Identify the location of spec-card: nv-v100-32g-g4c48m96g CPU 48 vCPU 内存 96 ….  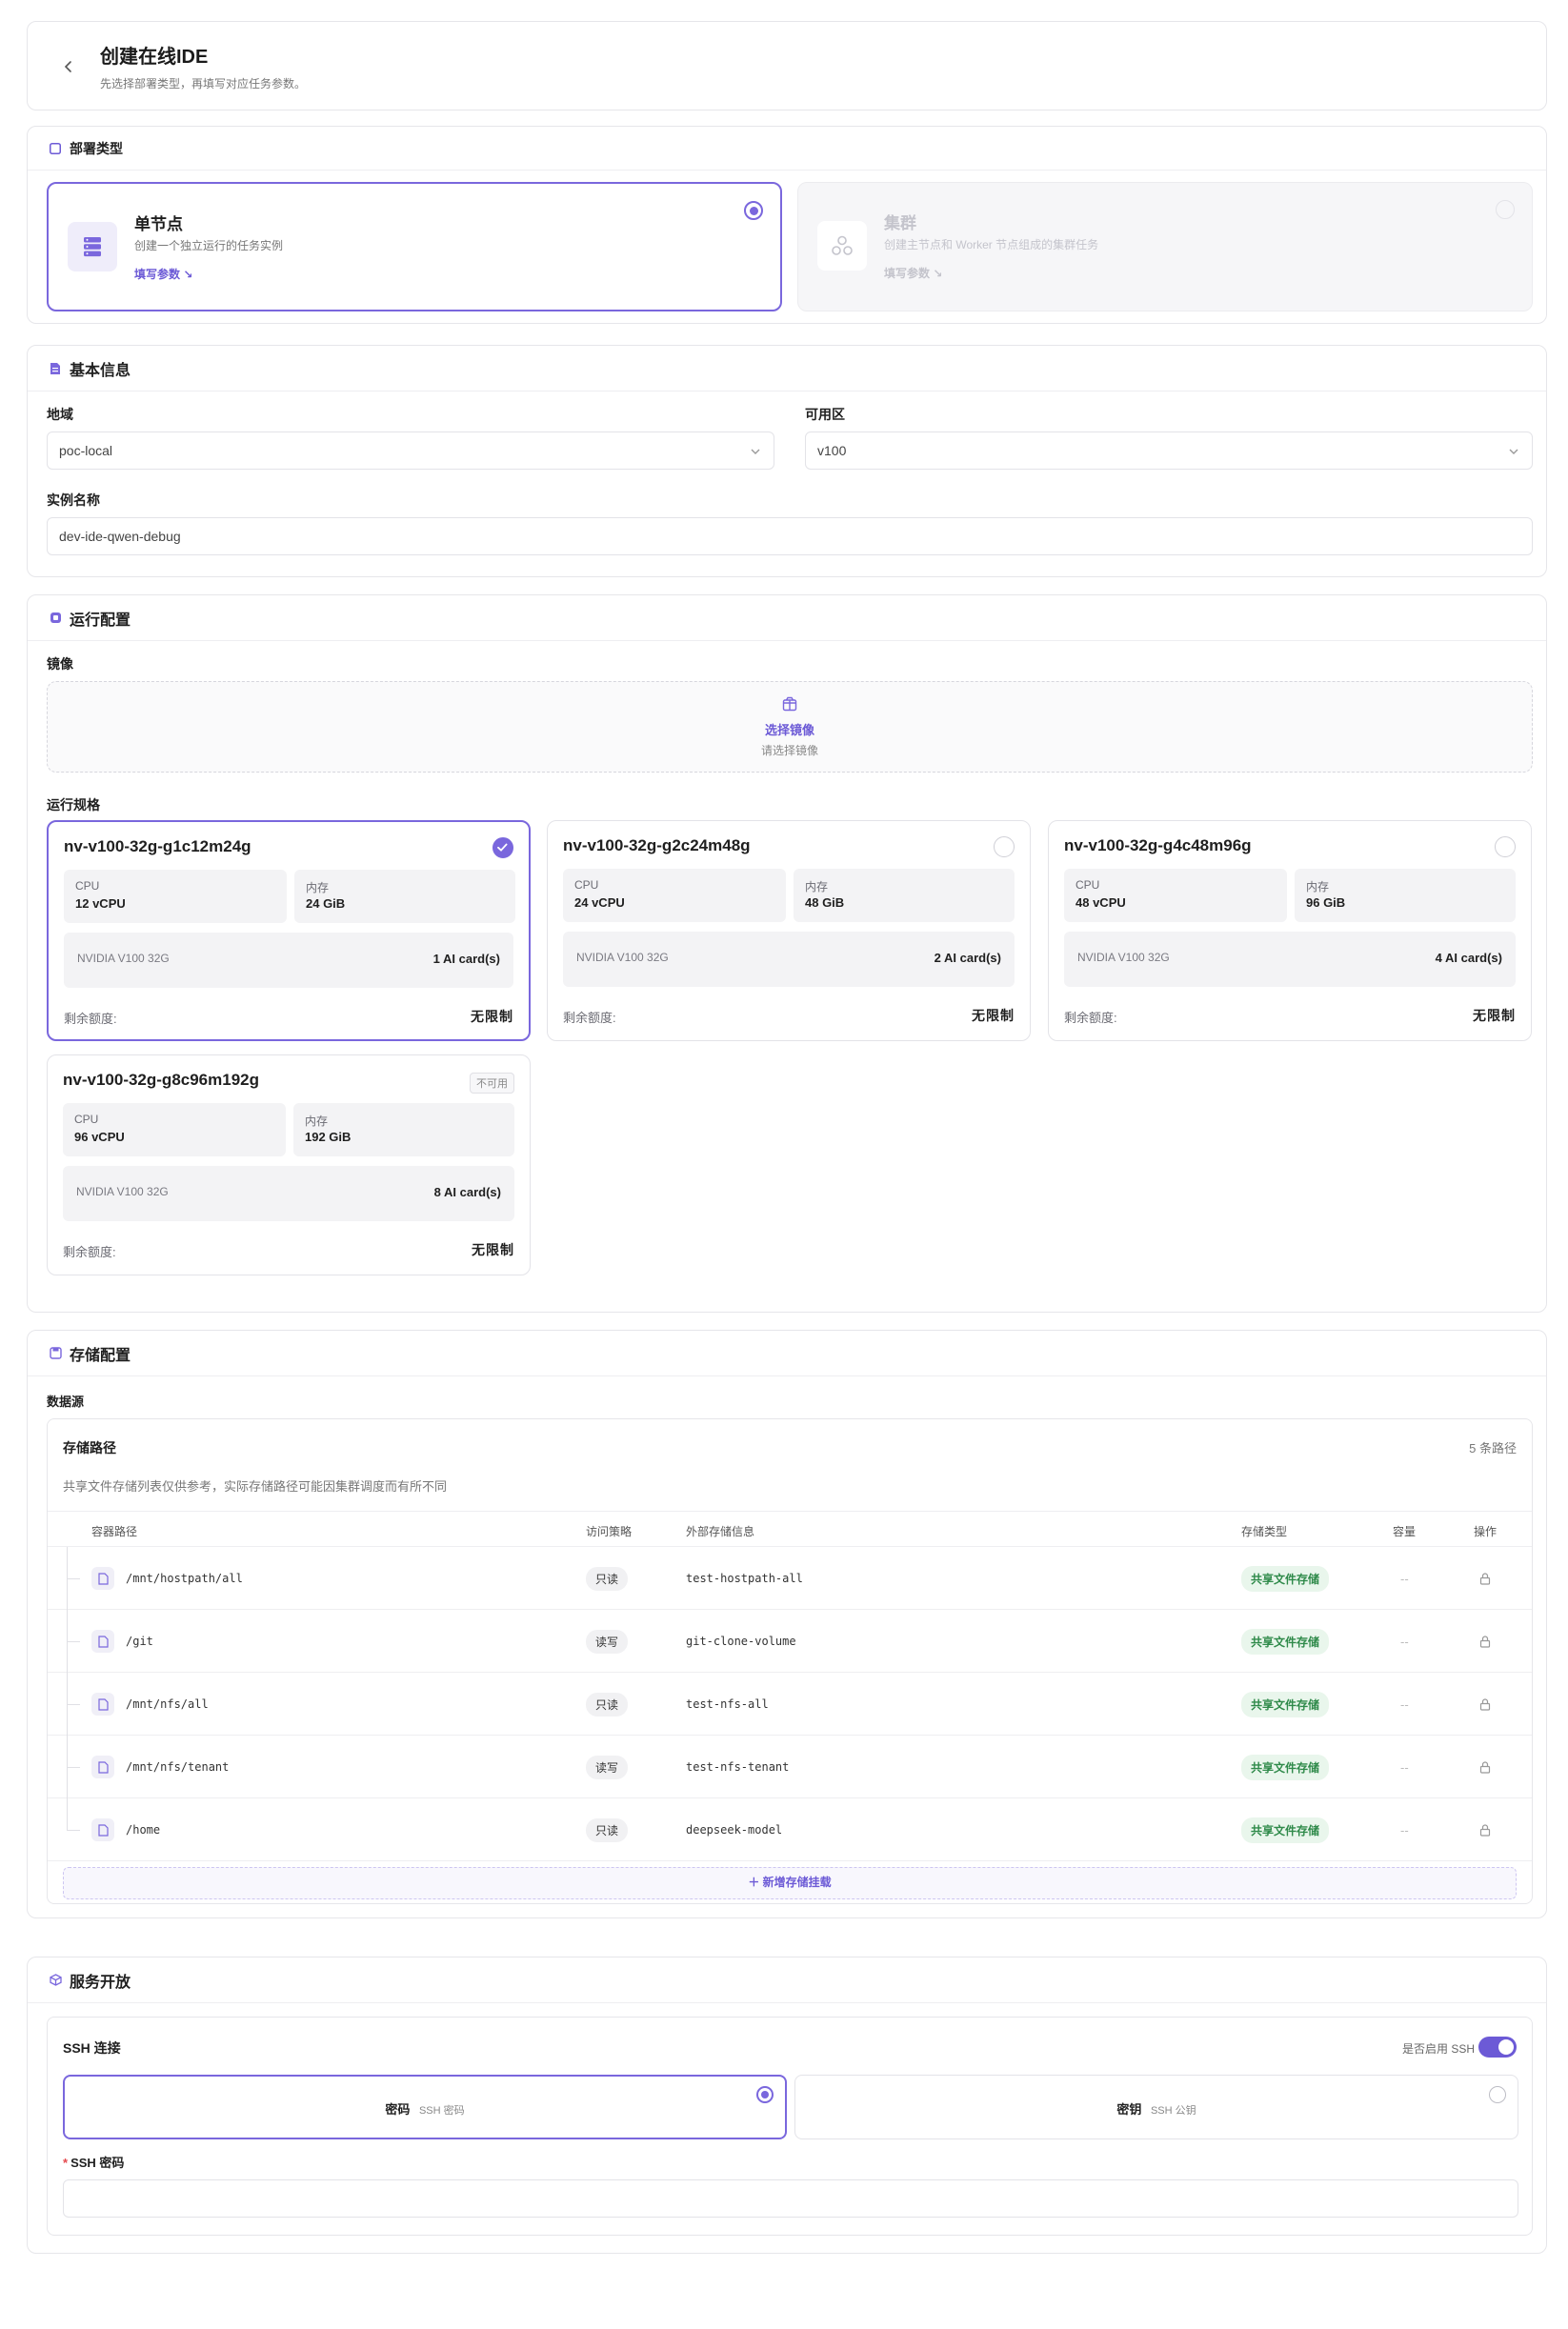
(1290, 930).